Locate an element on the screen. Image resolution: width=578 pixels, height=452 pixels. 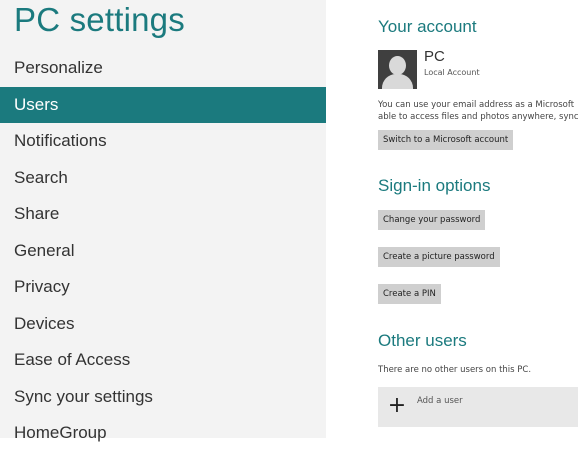
nav-item-devices: Devices is located at coordinates (163, 324).